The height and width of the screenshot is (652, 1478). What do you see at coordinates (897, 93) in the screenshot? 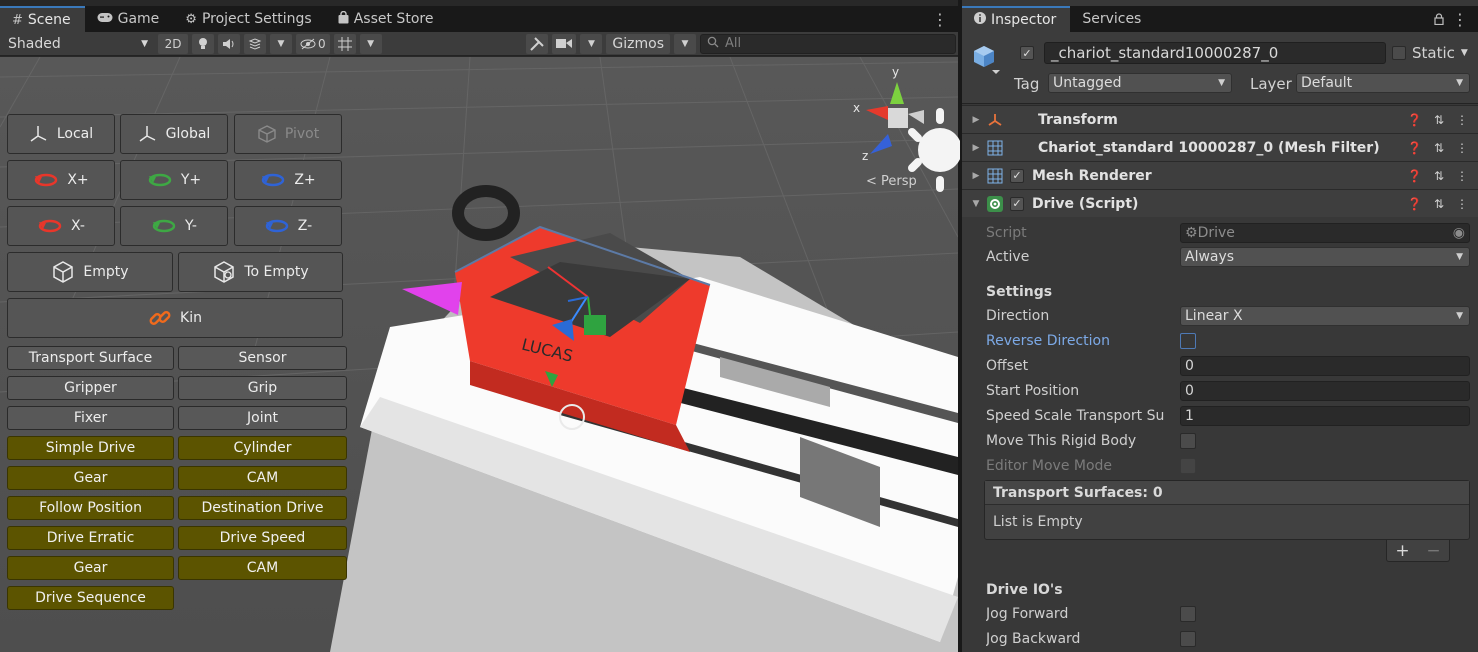
I see `gizmo-y-cone` at bounding box center [897, 93].